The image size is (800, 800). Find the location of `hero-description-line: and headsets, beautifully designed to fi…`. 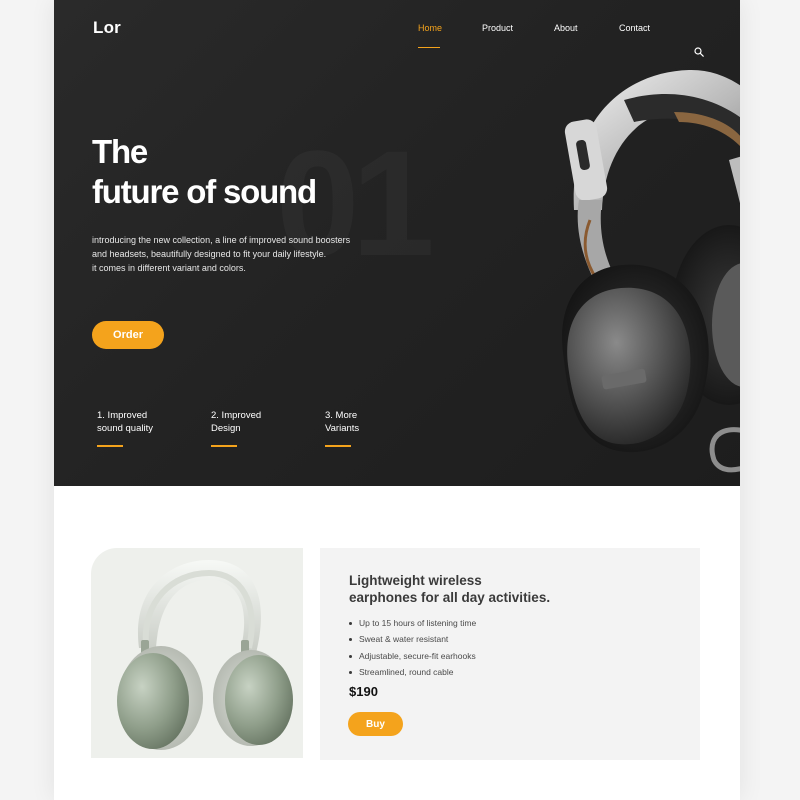

hero-description-line: and headsets, beautifully designed to fi… is located at coordinates (209, 254).